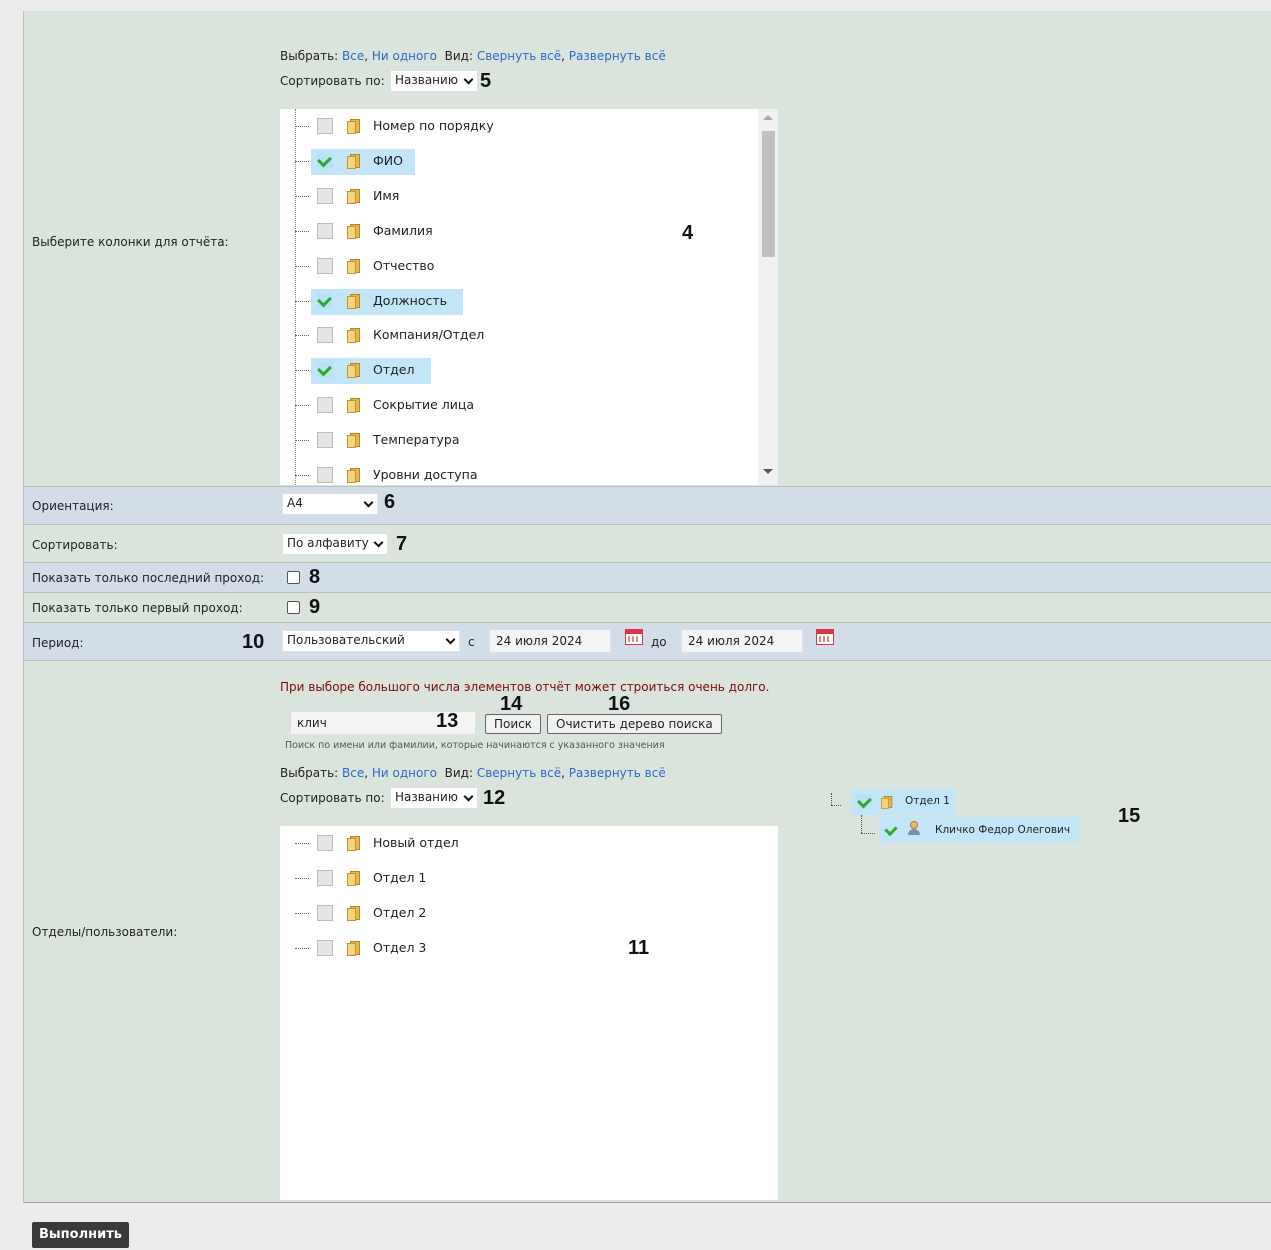 The height and width of the screenshot is (1250, 1271). What do you see at coordinates (105, 932) in the screenshot?
I see `departments-label: Отделы/пользователи:` at bounding box center [105, 932].